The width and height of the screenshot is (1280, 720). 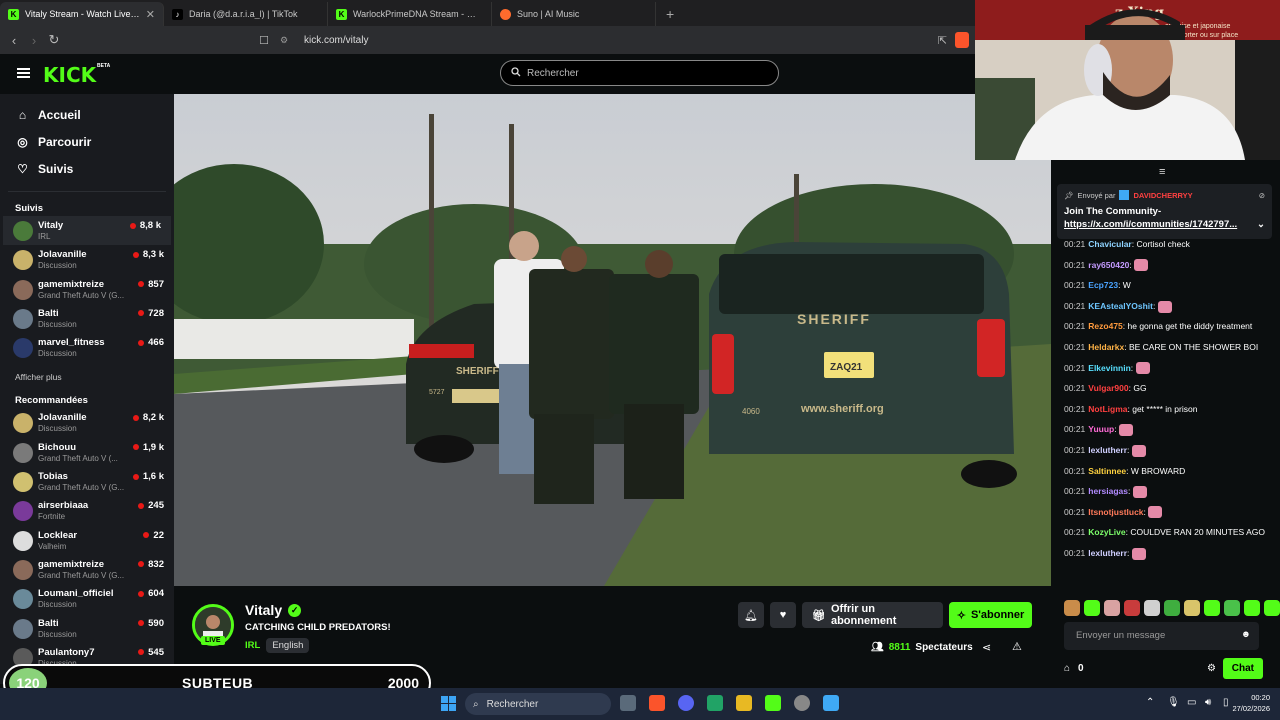 I want to click on new-tab-button: +, so click(x=670, y=14).